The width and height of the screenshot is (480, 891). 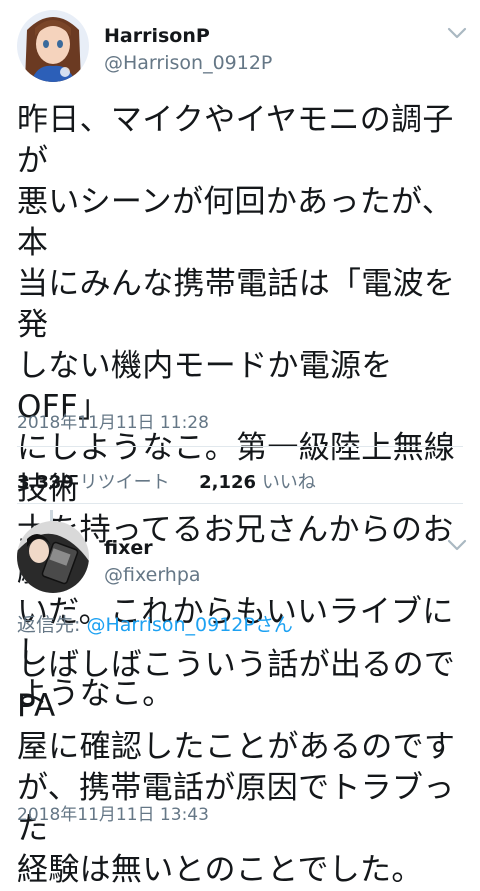 I want to click on retweet-label: リツイート, so click(x=125, y=482).